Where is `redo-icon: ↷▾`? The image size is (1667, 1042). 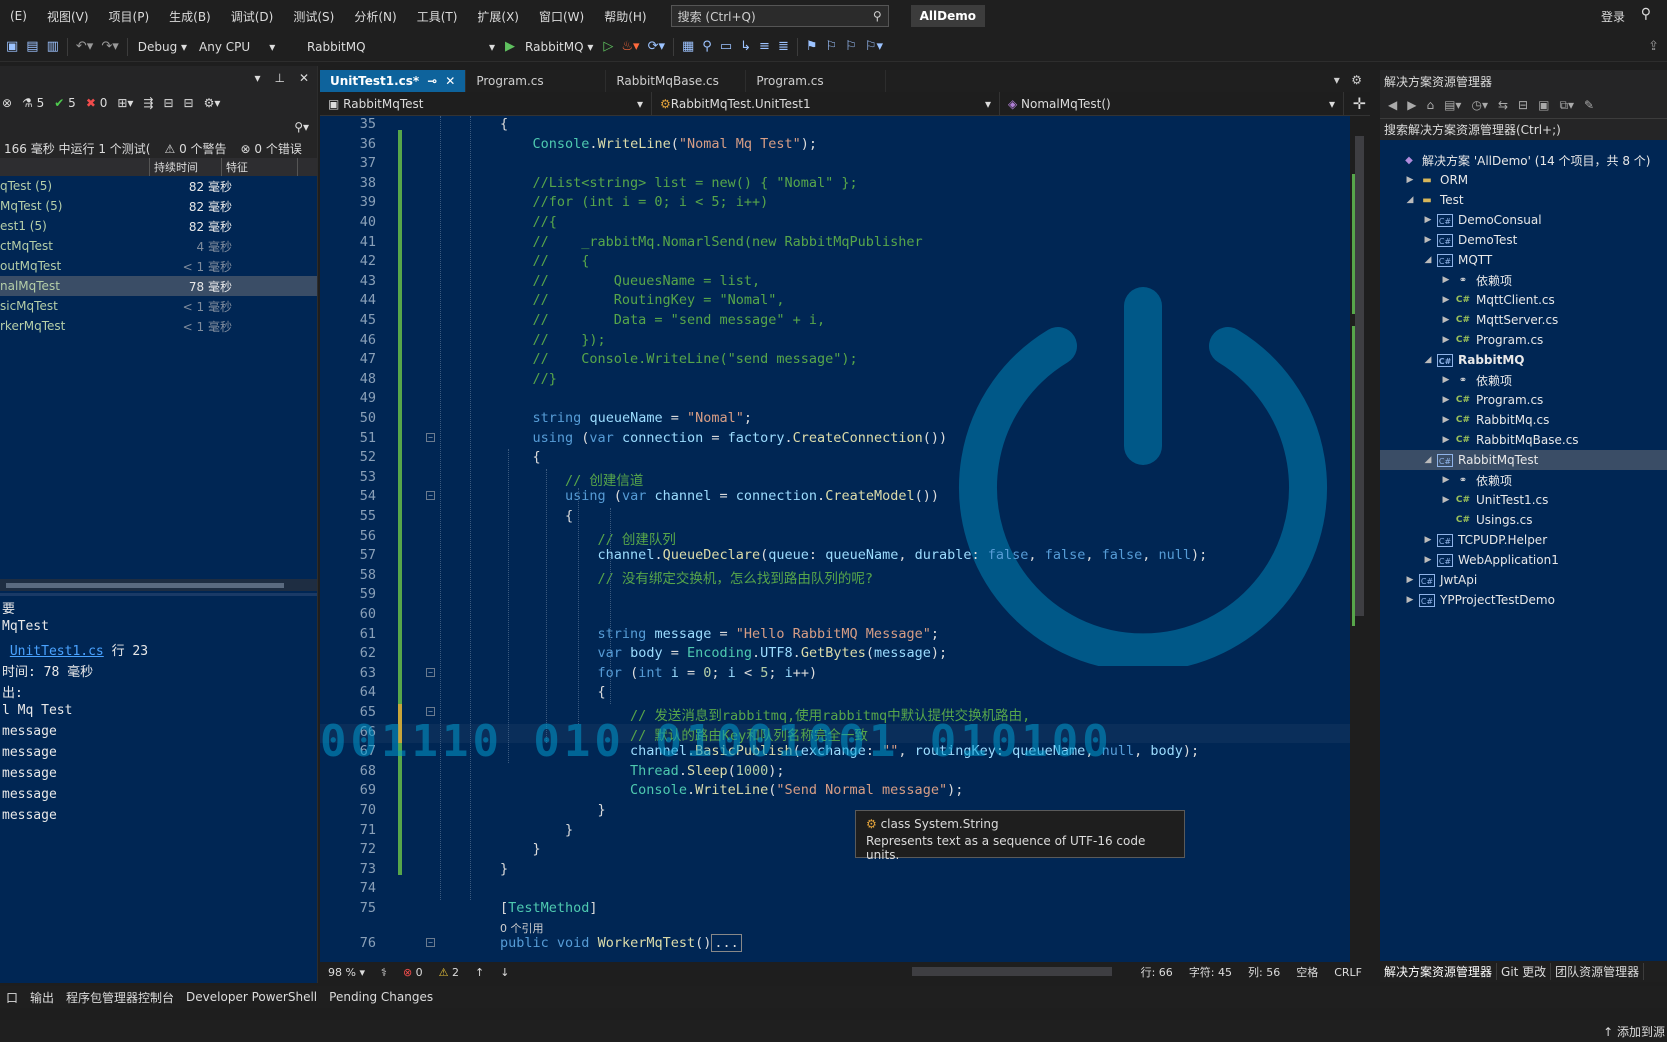 redo-icon: ↷▾ is located at coordinates (109, 46).